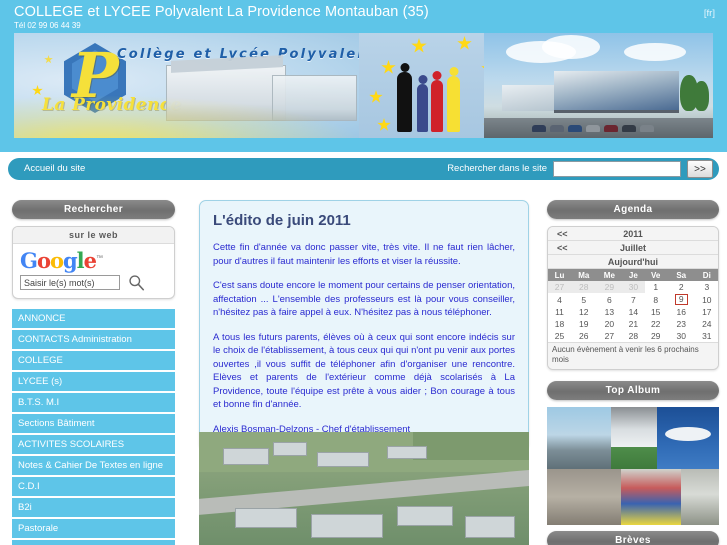 The width and height of the screenshot is (727, 545). I want to click on photo-car-park, so click(598, 128).